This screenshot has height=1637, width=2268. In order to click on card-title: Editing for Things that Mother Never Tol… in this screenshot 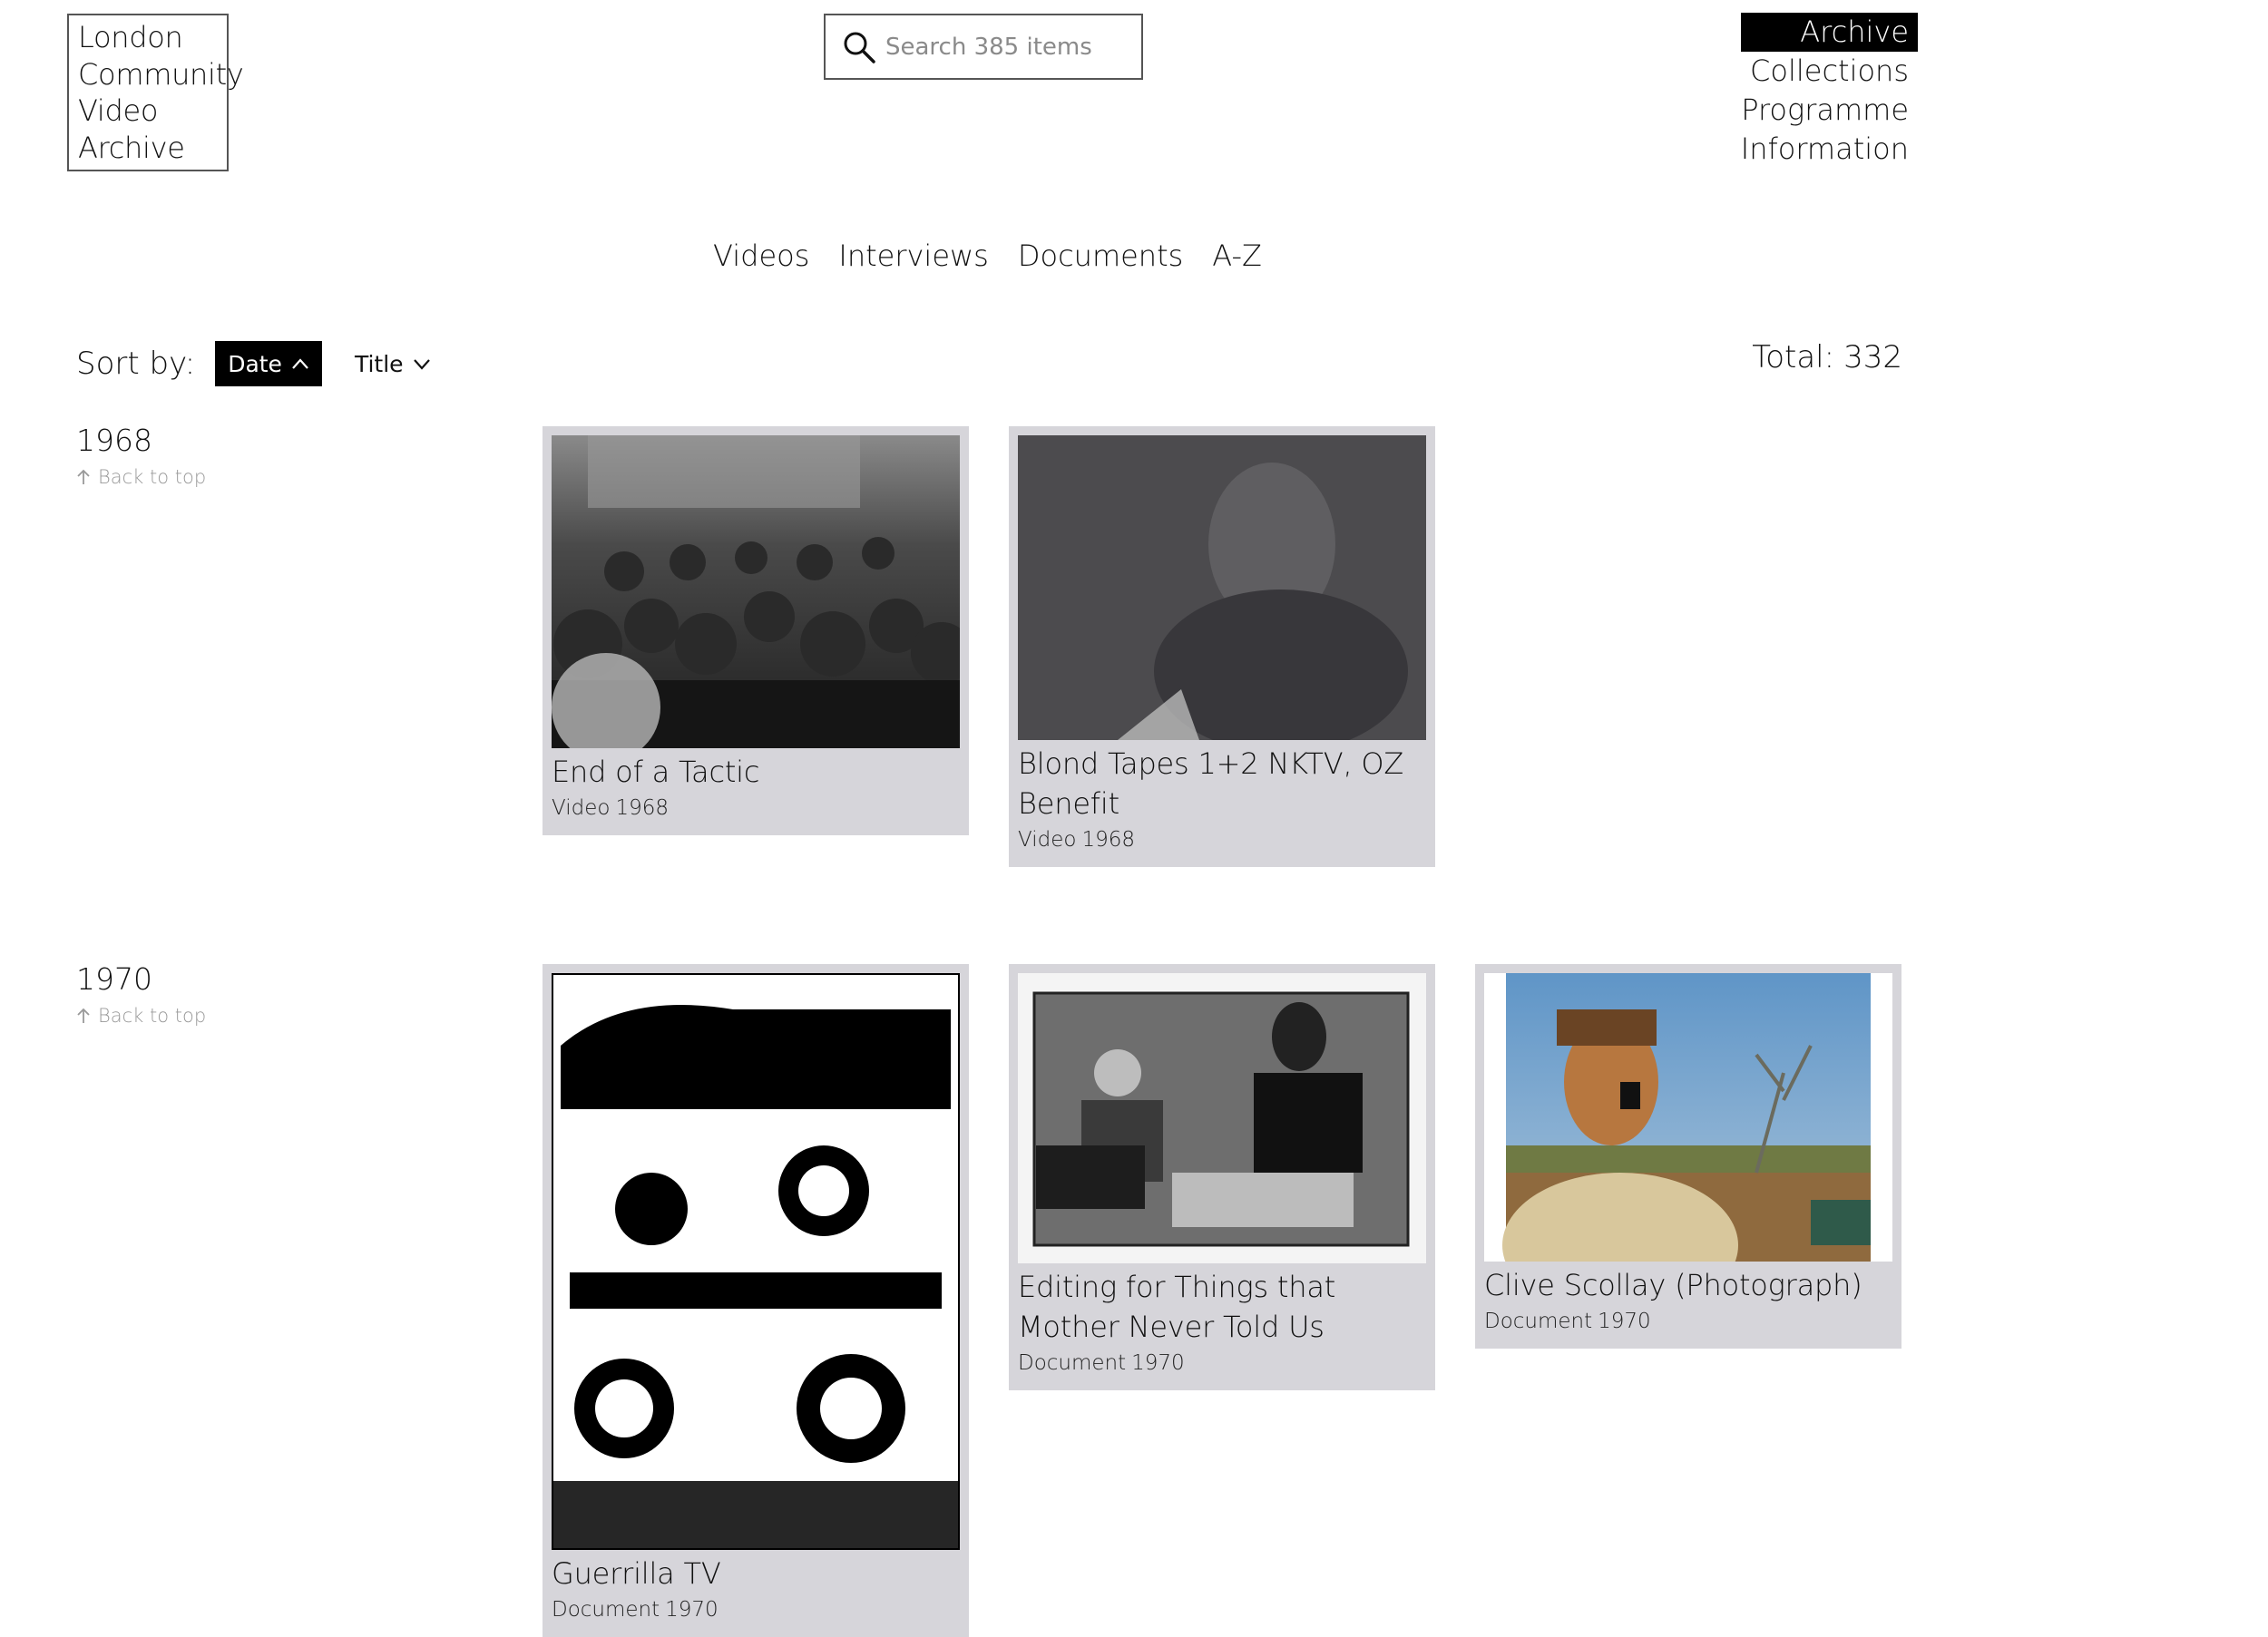, I will do `click(1177, 1307)`.